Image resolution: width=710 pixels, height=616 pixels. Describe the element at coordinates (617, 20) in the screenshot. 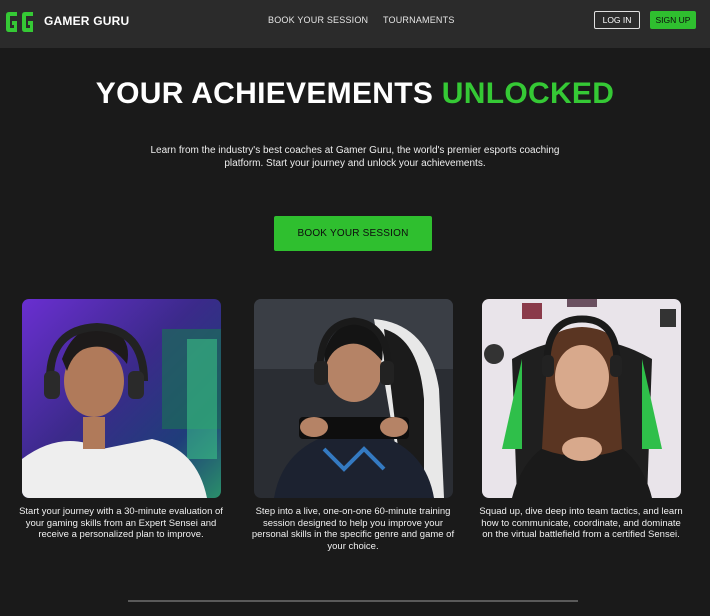

I see `login-button: LOG IN` at that location.